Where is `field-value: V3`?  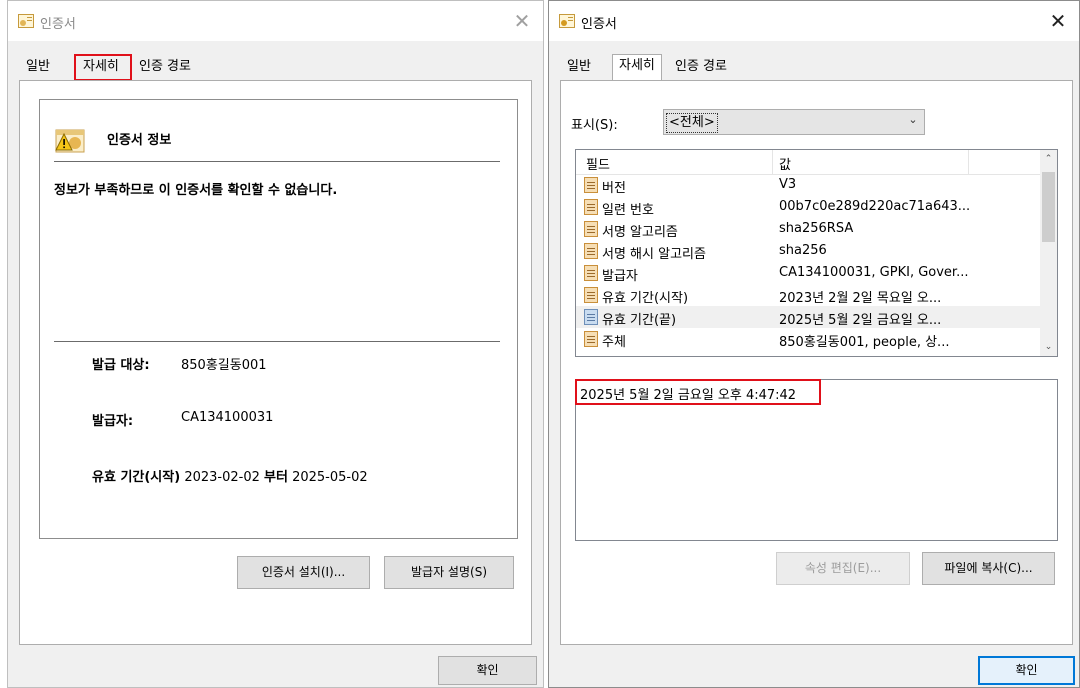
field-value: V3 is located at coordinates (788, 184).